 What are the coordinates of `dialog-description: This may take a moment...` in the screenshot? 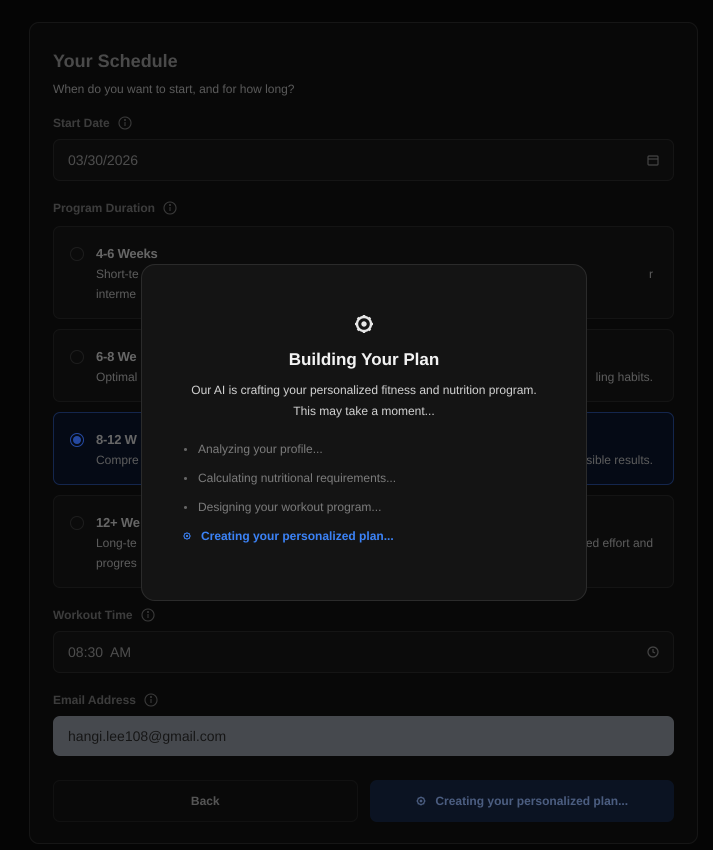 It's located at (364, 411).